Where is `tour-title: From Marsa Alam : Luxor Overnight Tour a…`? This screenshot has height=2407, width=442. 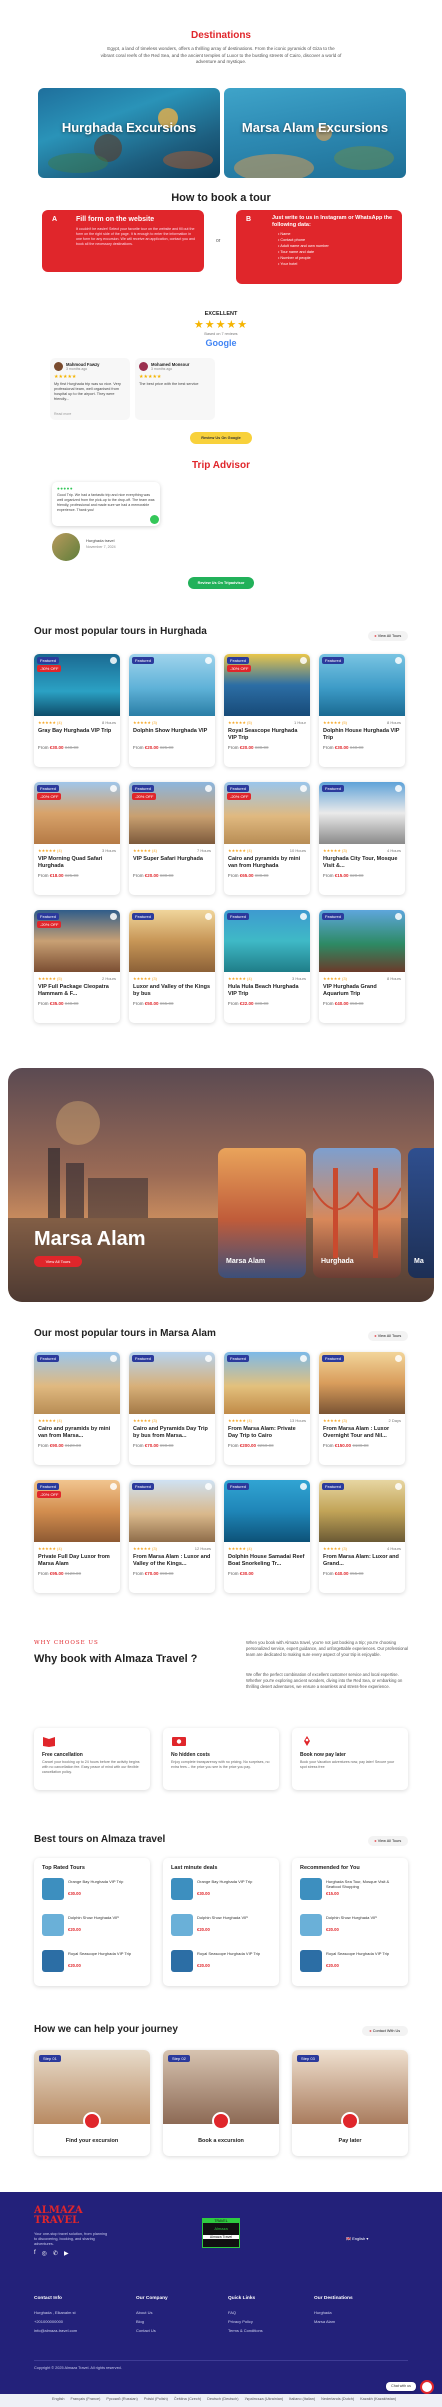
tour-title: From Marsa Alam : Luxor Overnight Tour a… is located at coordinates (362, 1433).